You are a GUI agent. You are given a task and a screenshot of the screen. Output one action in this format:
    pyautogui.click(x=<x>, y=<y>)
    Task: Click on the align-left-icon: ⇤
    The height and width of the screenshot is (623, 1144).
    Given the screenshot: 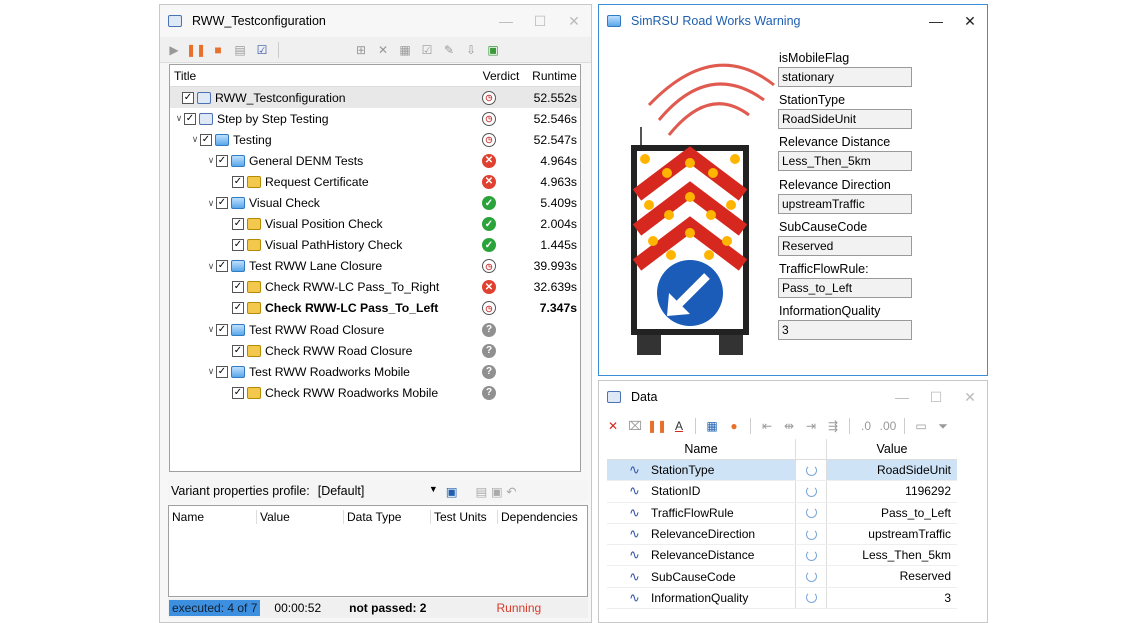 What is the action you would take?
    pyautogui.click(x=767, y=426)
    